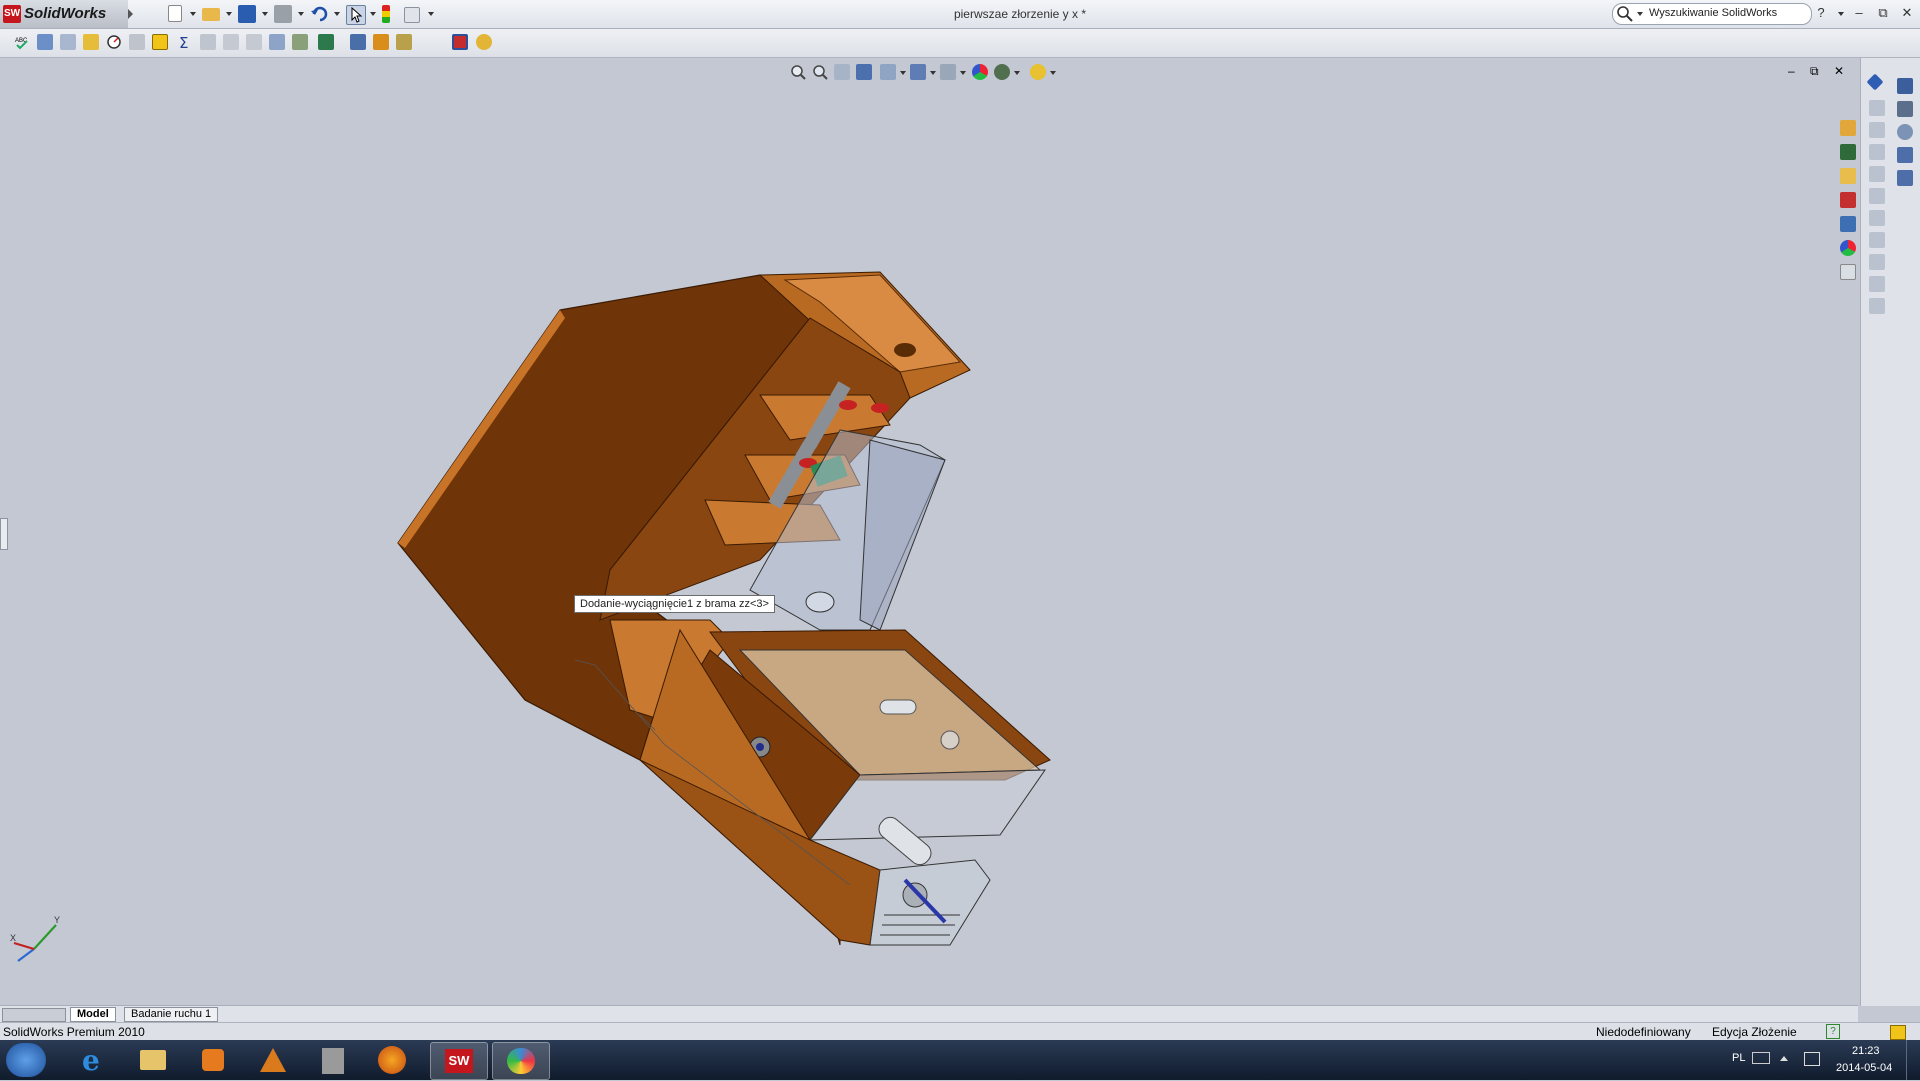  What do you see at coordinates (1814, 71) in the screenshot?
I see `viewport-restore-button: ⧉` at bounding box center [1814, 71].